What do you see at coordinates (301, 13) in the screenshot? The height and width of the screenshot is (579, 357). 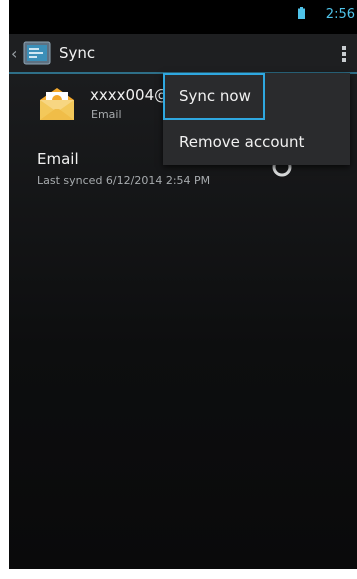 I see `battery-icon` at bounding box center [301, 13].